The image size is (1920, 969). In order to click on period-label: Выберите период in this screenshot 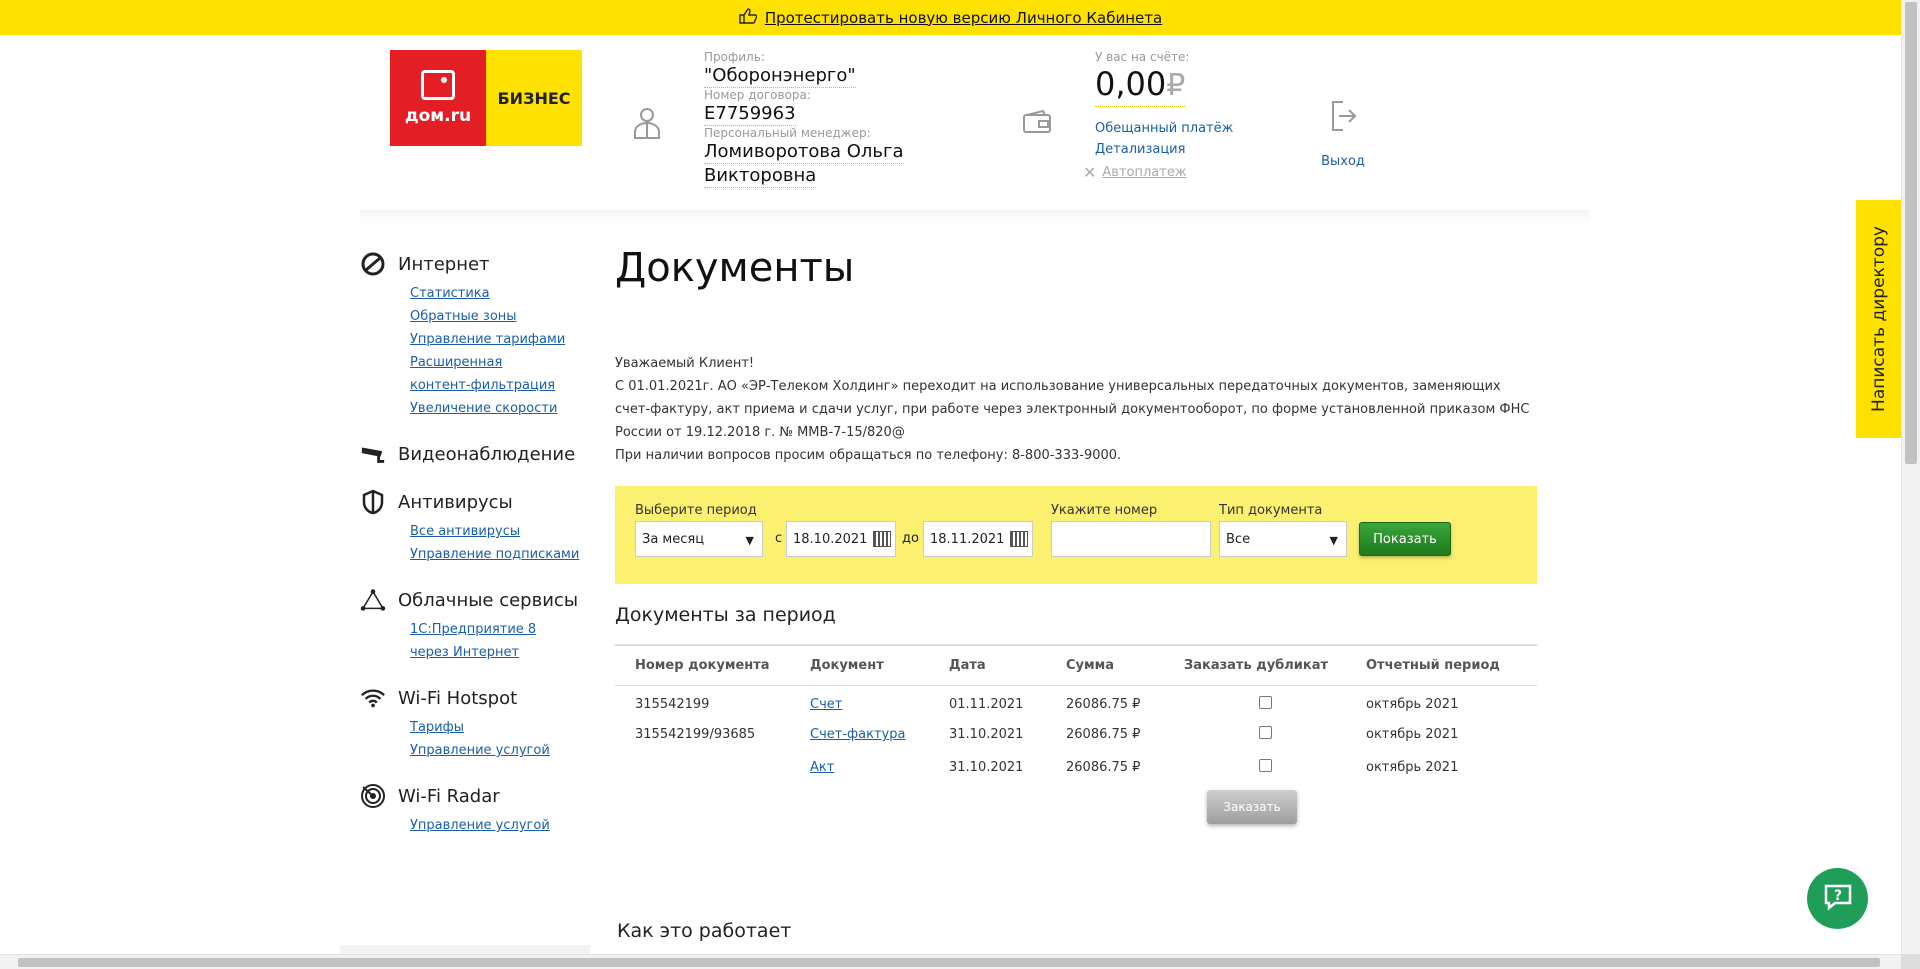, I will do `click(696, 510)`.